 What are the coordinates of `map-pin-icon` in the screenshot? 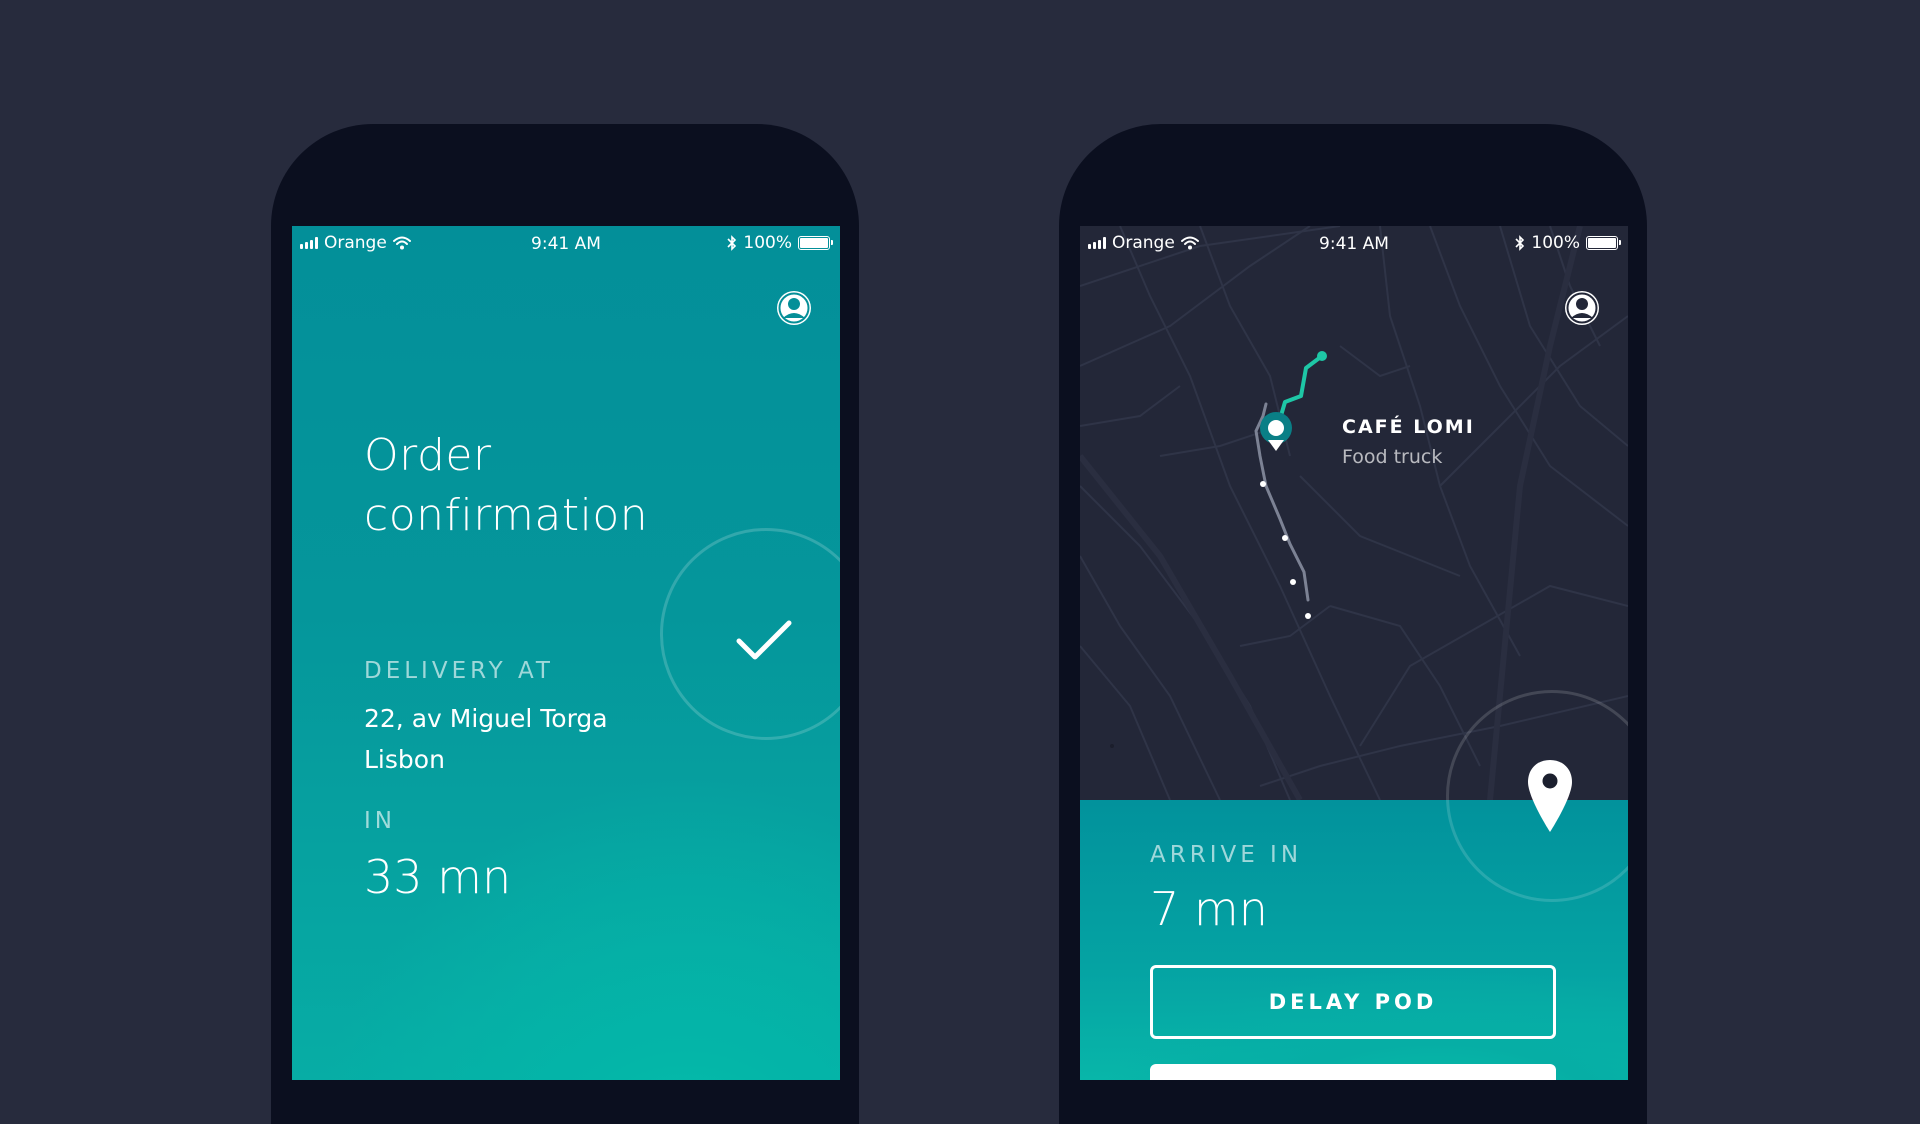 It's located at (1550, 796).